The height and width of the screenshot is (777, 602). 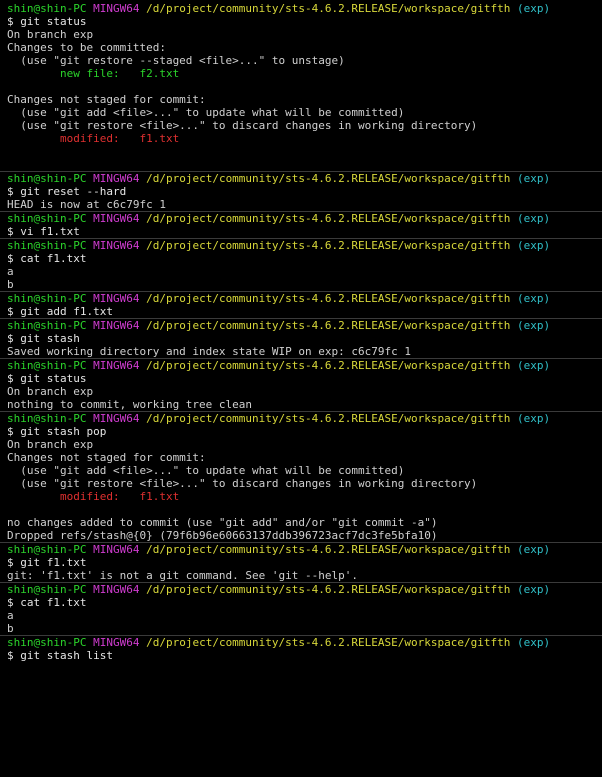 I want to click on command-line: $ git stash, so click(x=43, y=338).